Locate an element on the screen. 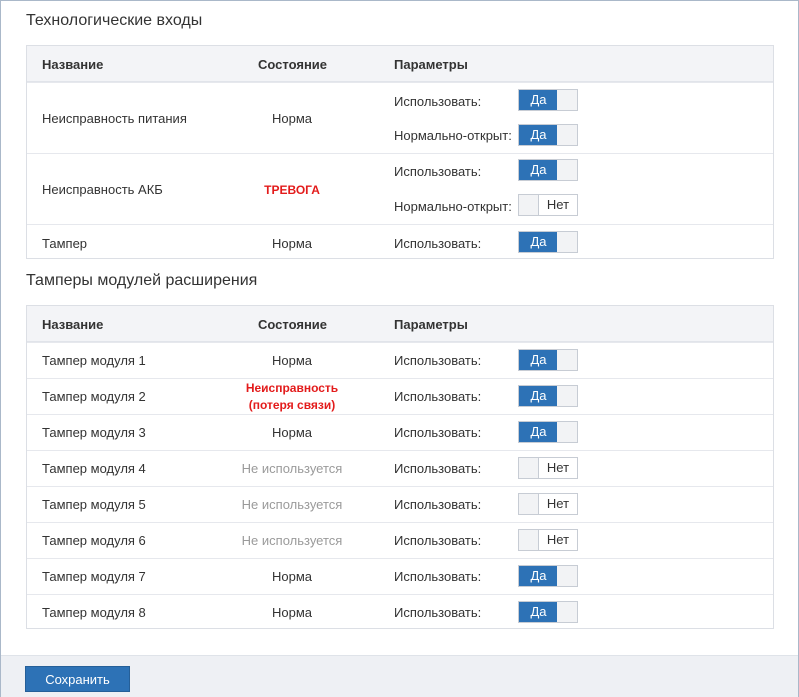 This screenshot has width=799, height=697. row-name: Тампер модуля 6 is located at coordinates (94, 540).